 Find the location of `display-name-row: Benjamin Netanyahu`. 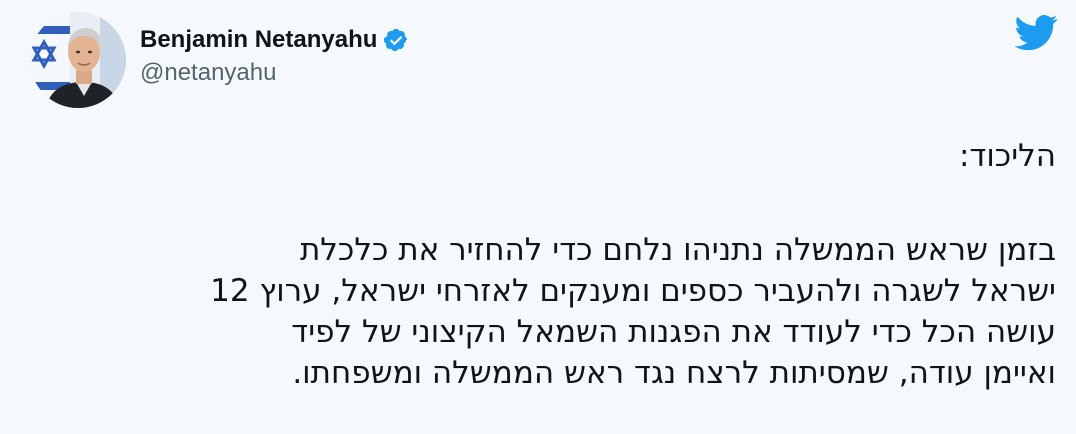

display-name-row: Benjamin Netanyahu is located at coordinates (274, 40).